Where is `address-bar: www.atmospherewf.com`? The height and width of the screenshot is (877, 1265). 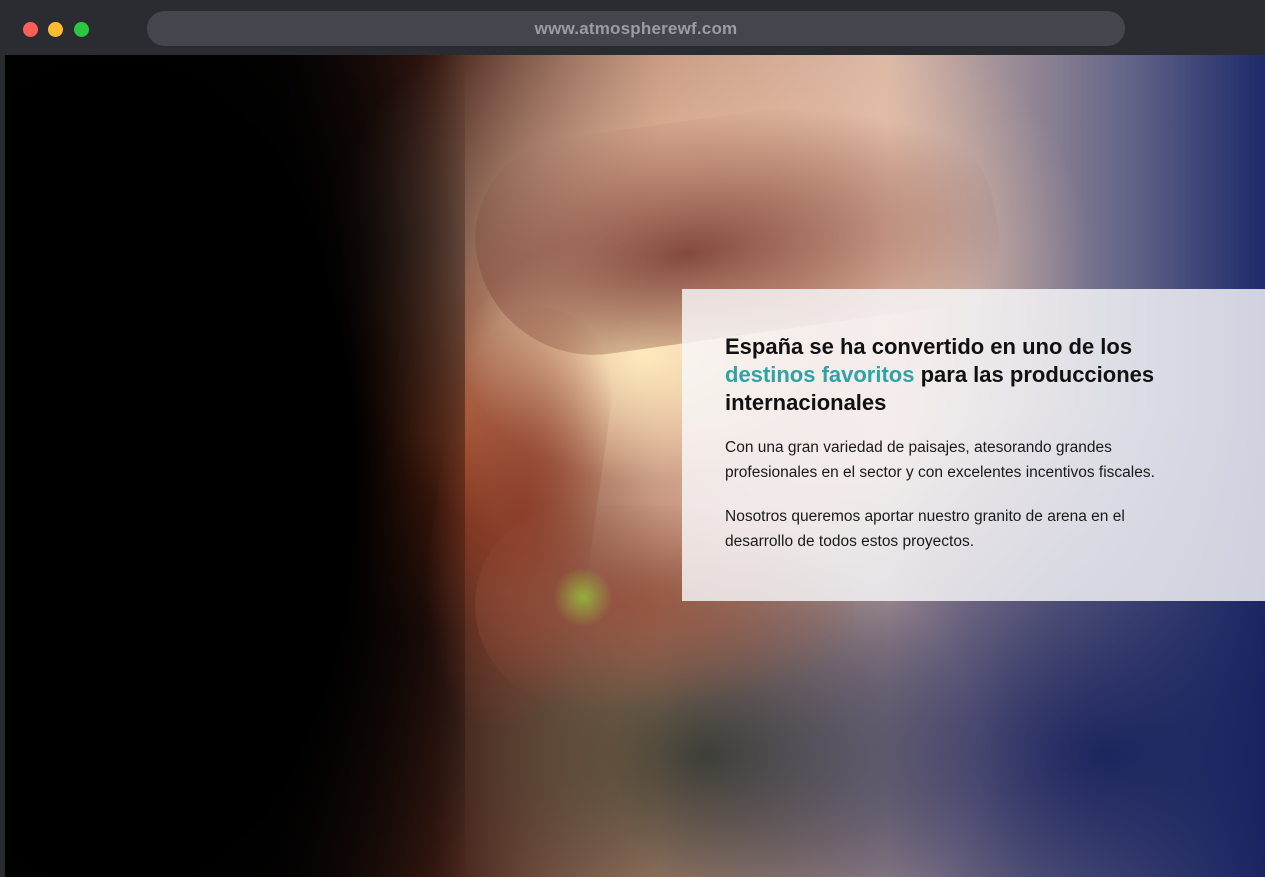 address-bar: www.atmospherewf.com is located at coordinates (636, 28).